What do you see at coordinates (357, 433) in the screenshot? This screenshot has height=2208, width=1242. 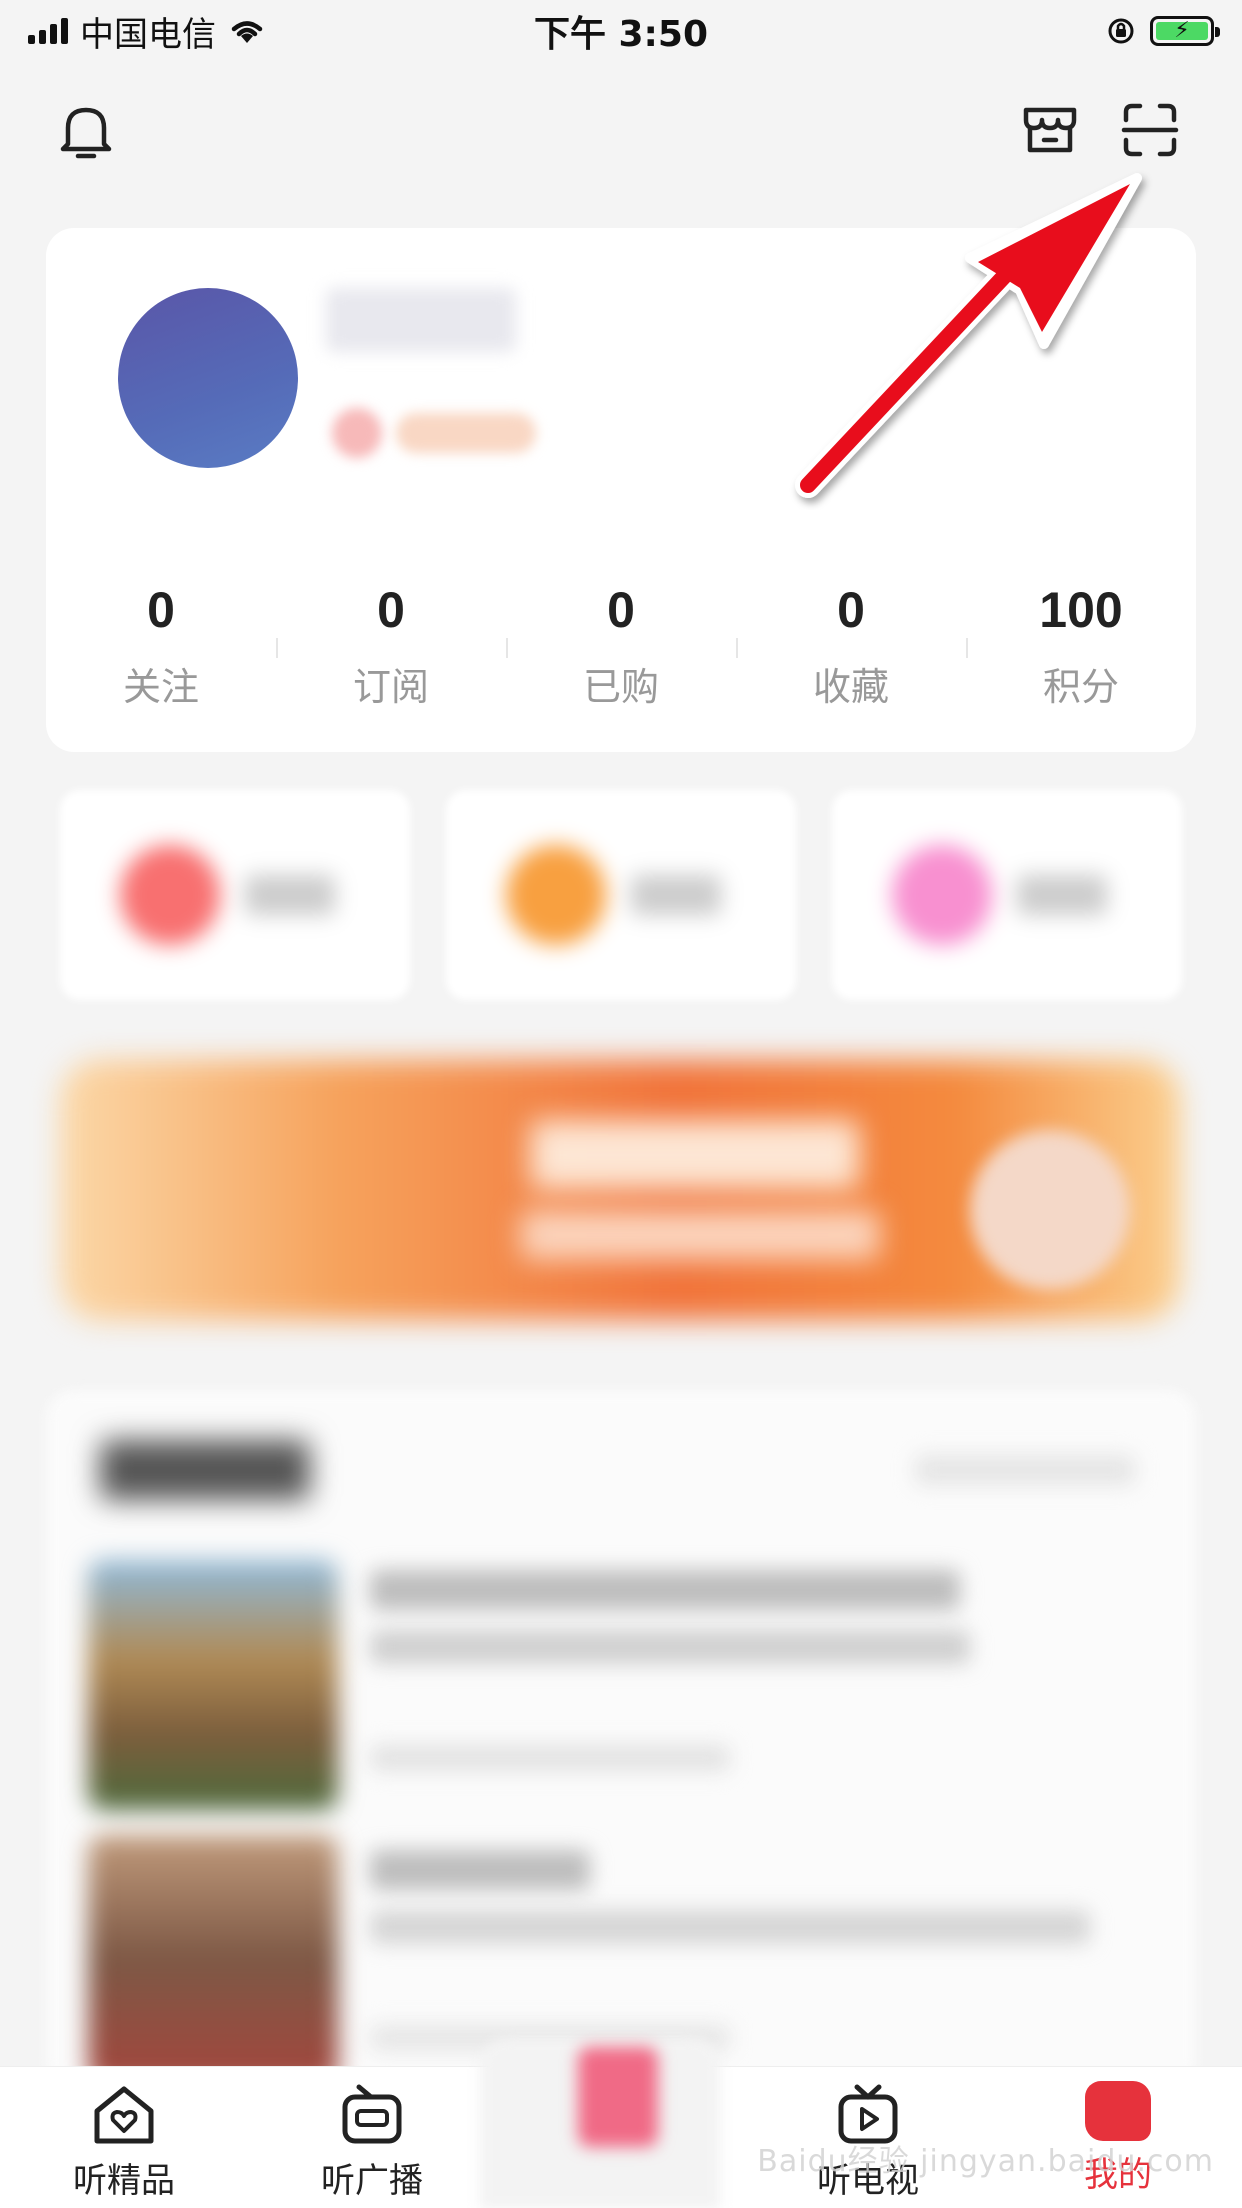 I see `level-badge-icon` at bounding box center [357, 433].